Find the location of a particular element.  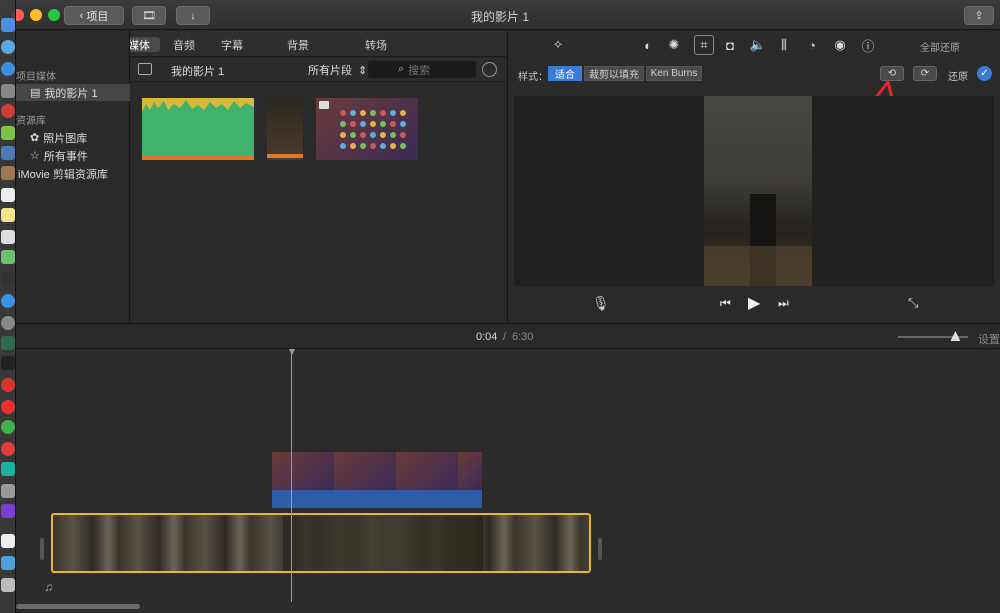

tab-backgrounds: 背景 is located at coordinates (298, 44).